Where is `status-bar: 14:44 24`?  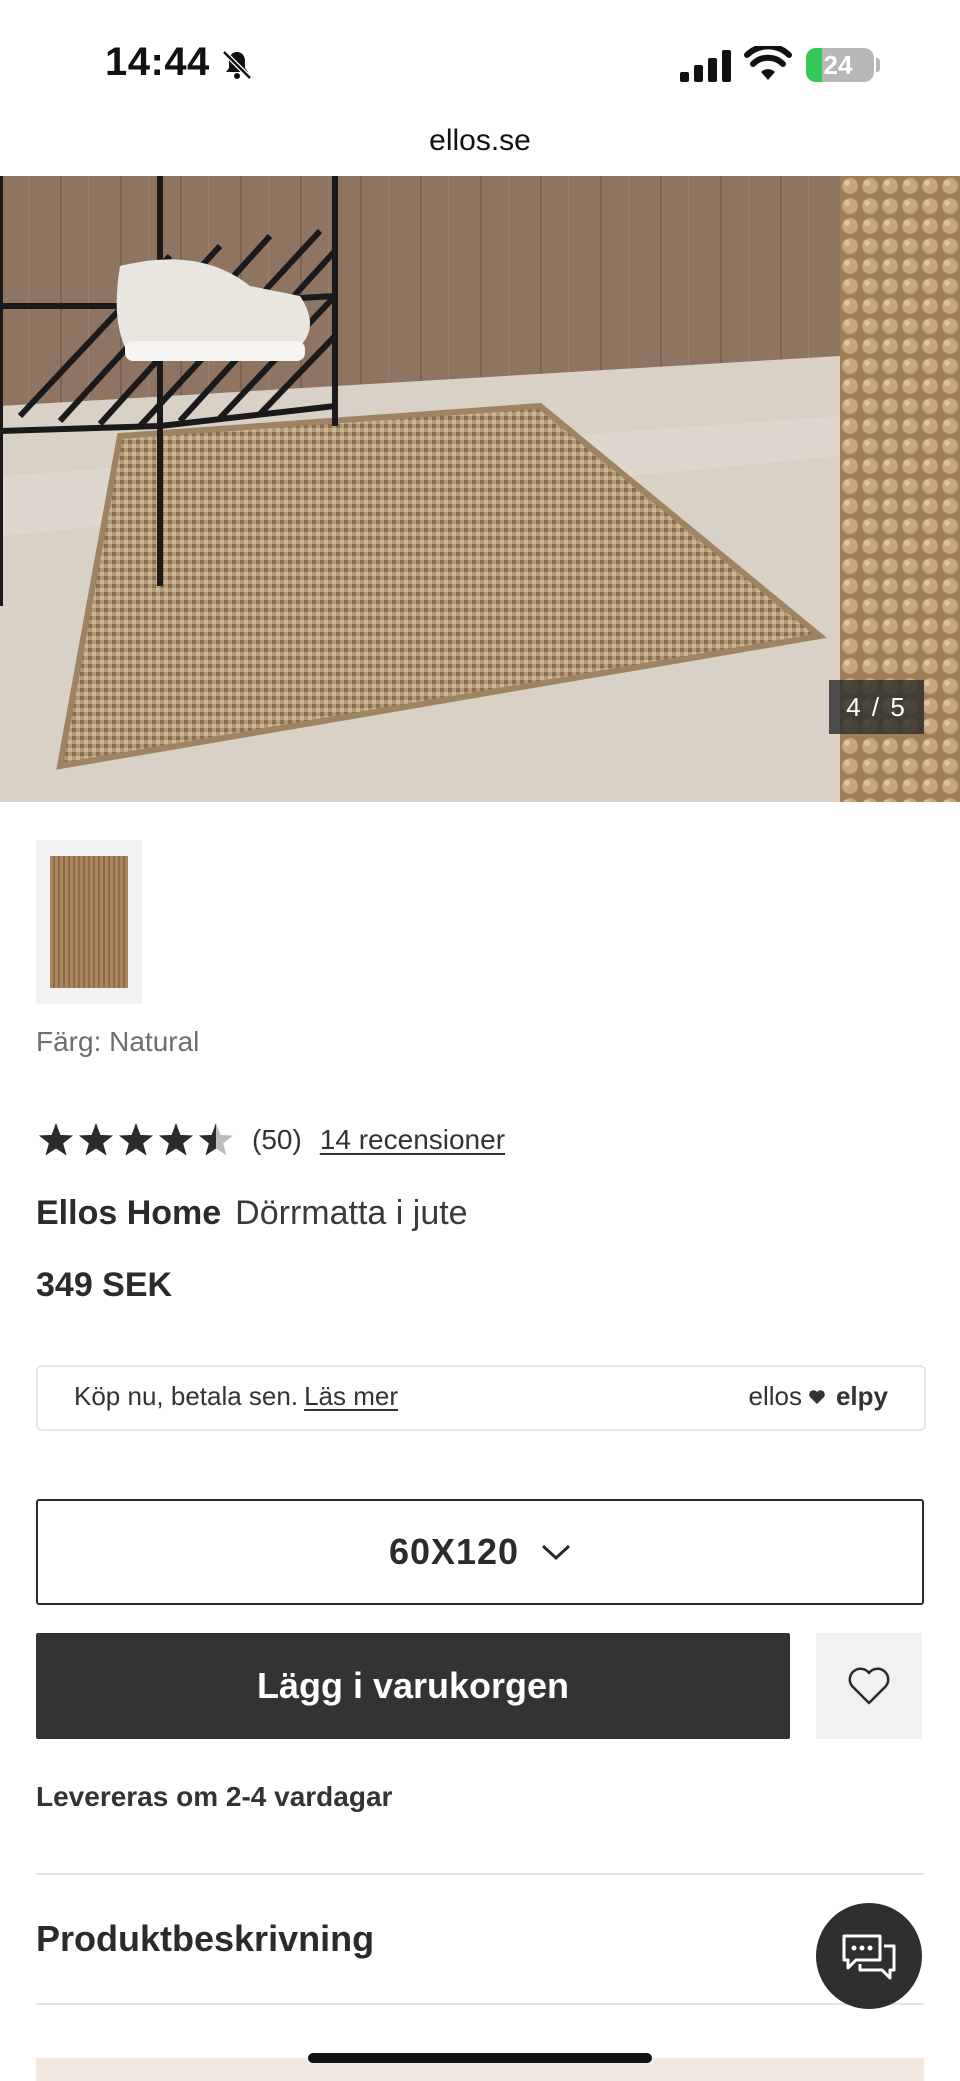
status-bar: 14:44 24 is located at coordinates (480, 60).